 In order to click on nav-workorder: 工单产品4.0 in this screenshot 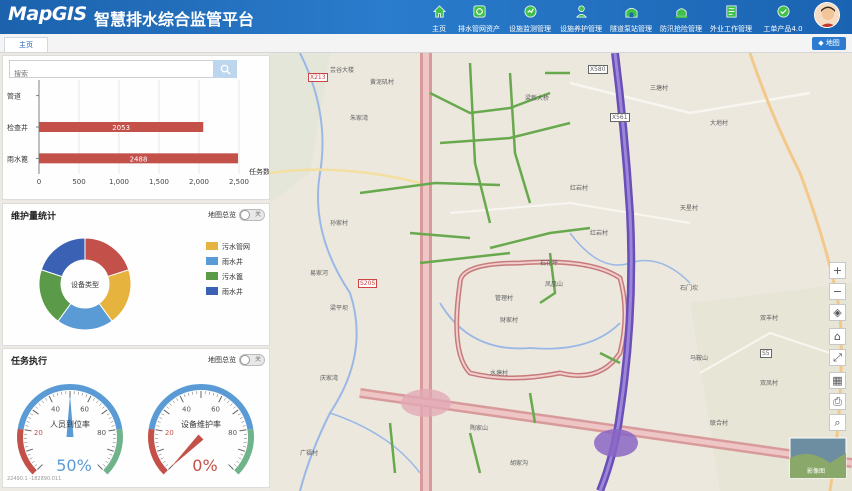, I will do `click(783, 17)`.